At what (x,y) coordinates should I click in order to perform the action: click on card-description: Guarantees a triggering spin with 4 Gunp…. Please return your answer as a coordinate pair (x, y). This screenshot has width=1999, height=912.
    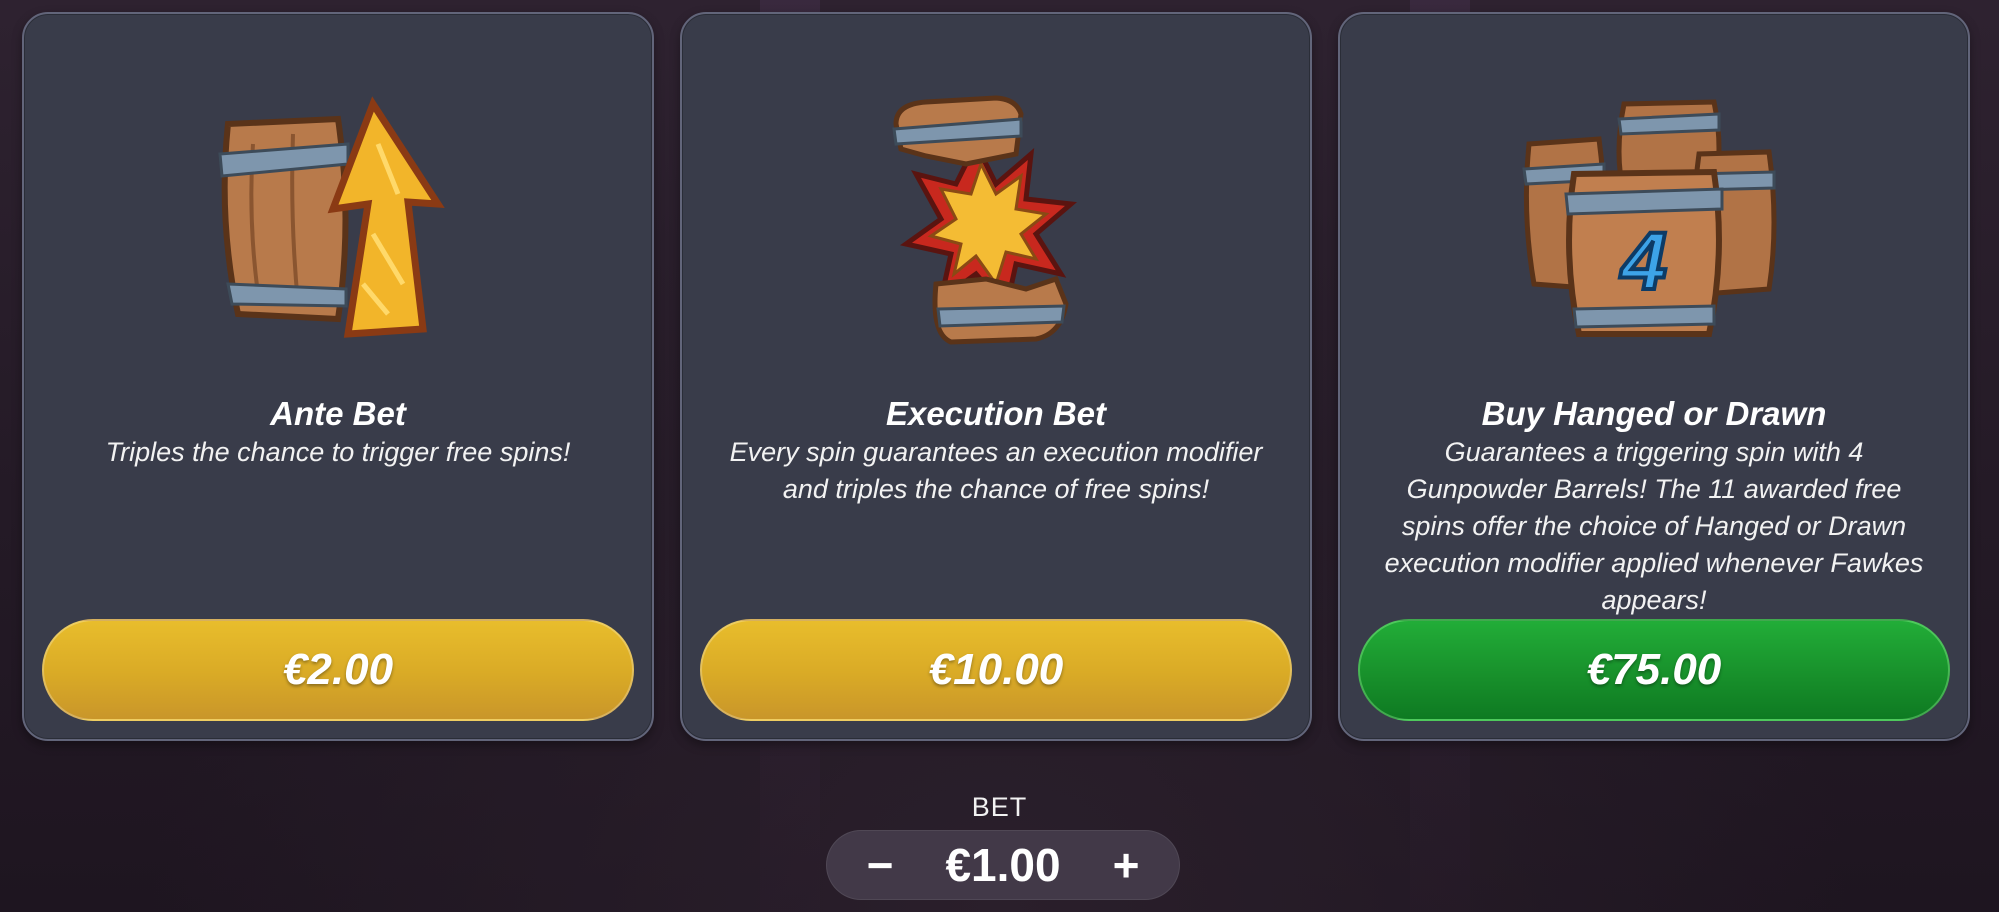
    Looking at the image, I should click on (1654, 526).